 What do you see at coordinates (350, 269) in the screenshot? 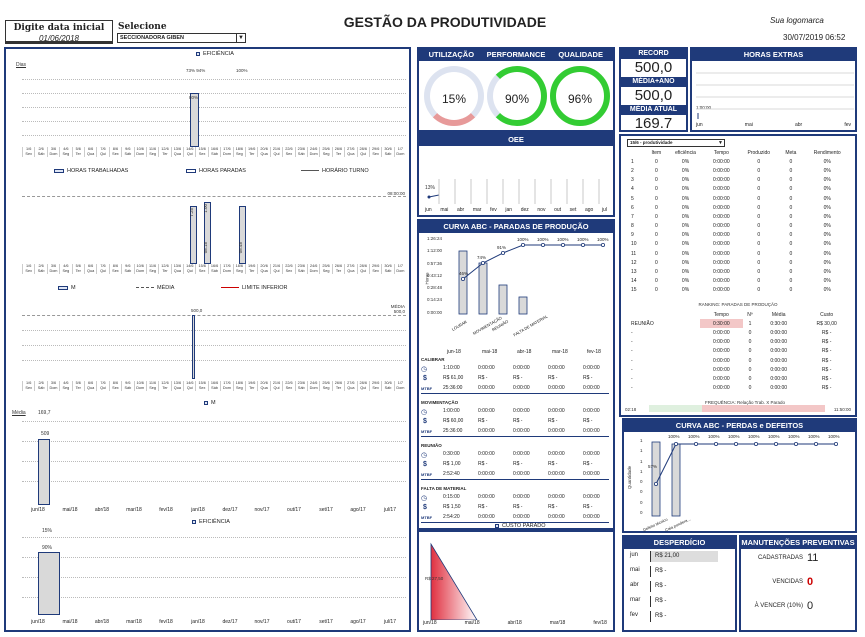
I see `day-label: 27/6 Qua` at bounding box center [350, 269].